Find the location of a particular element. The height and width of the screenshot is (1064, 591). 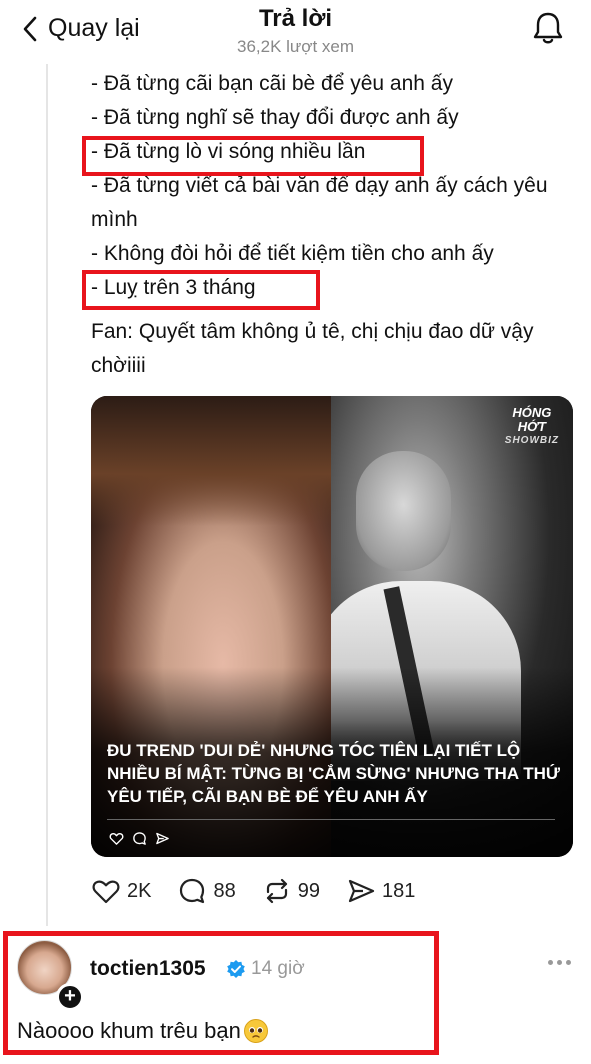

divider is located at coordinates (331, 819).